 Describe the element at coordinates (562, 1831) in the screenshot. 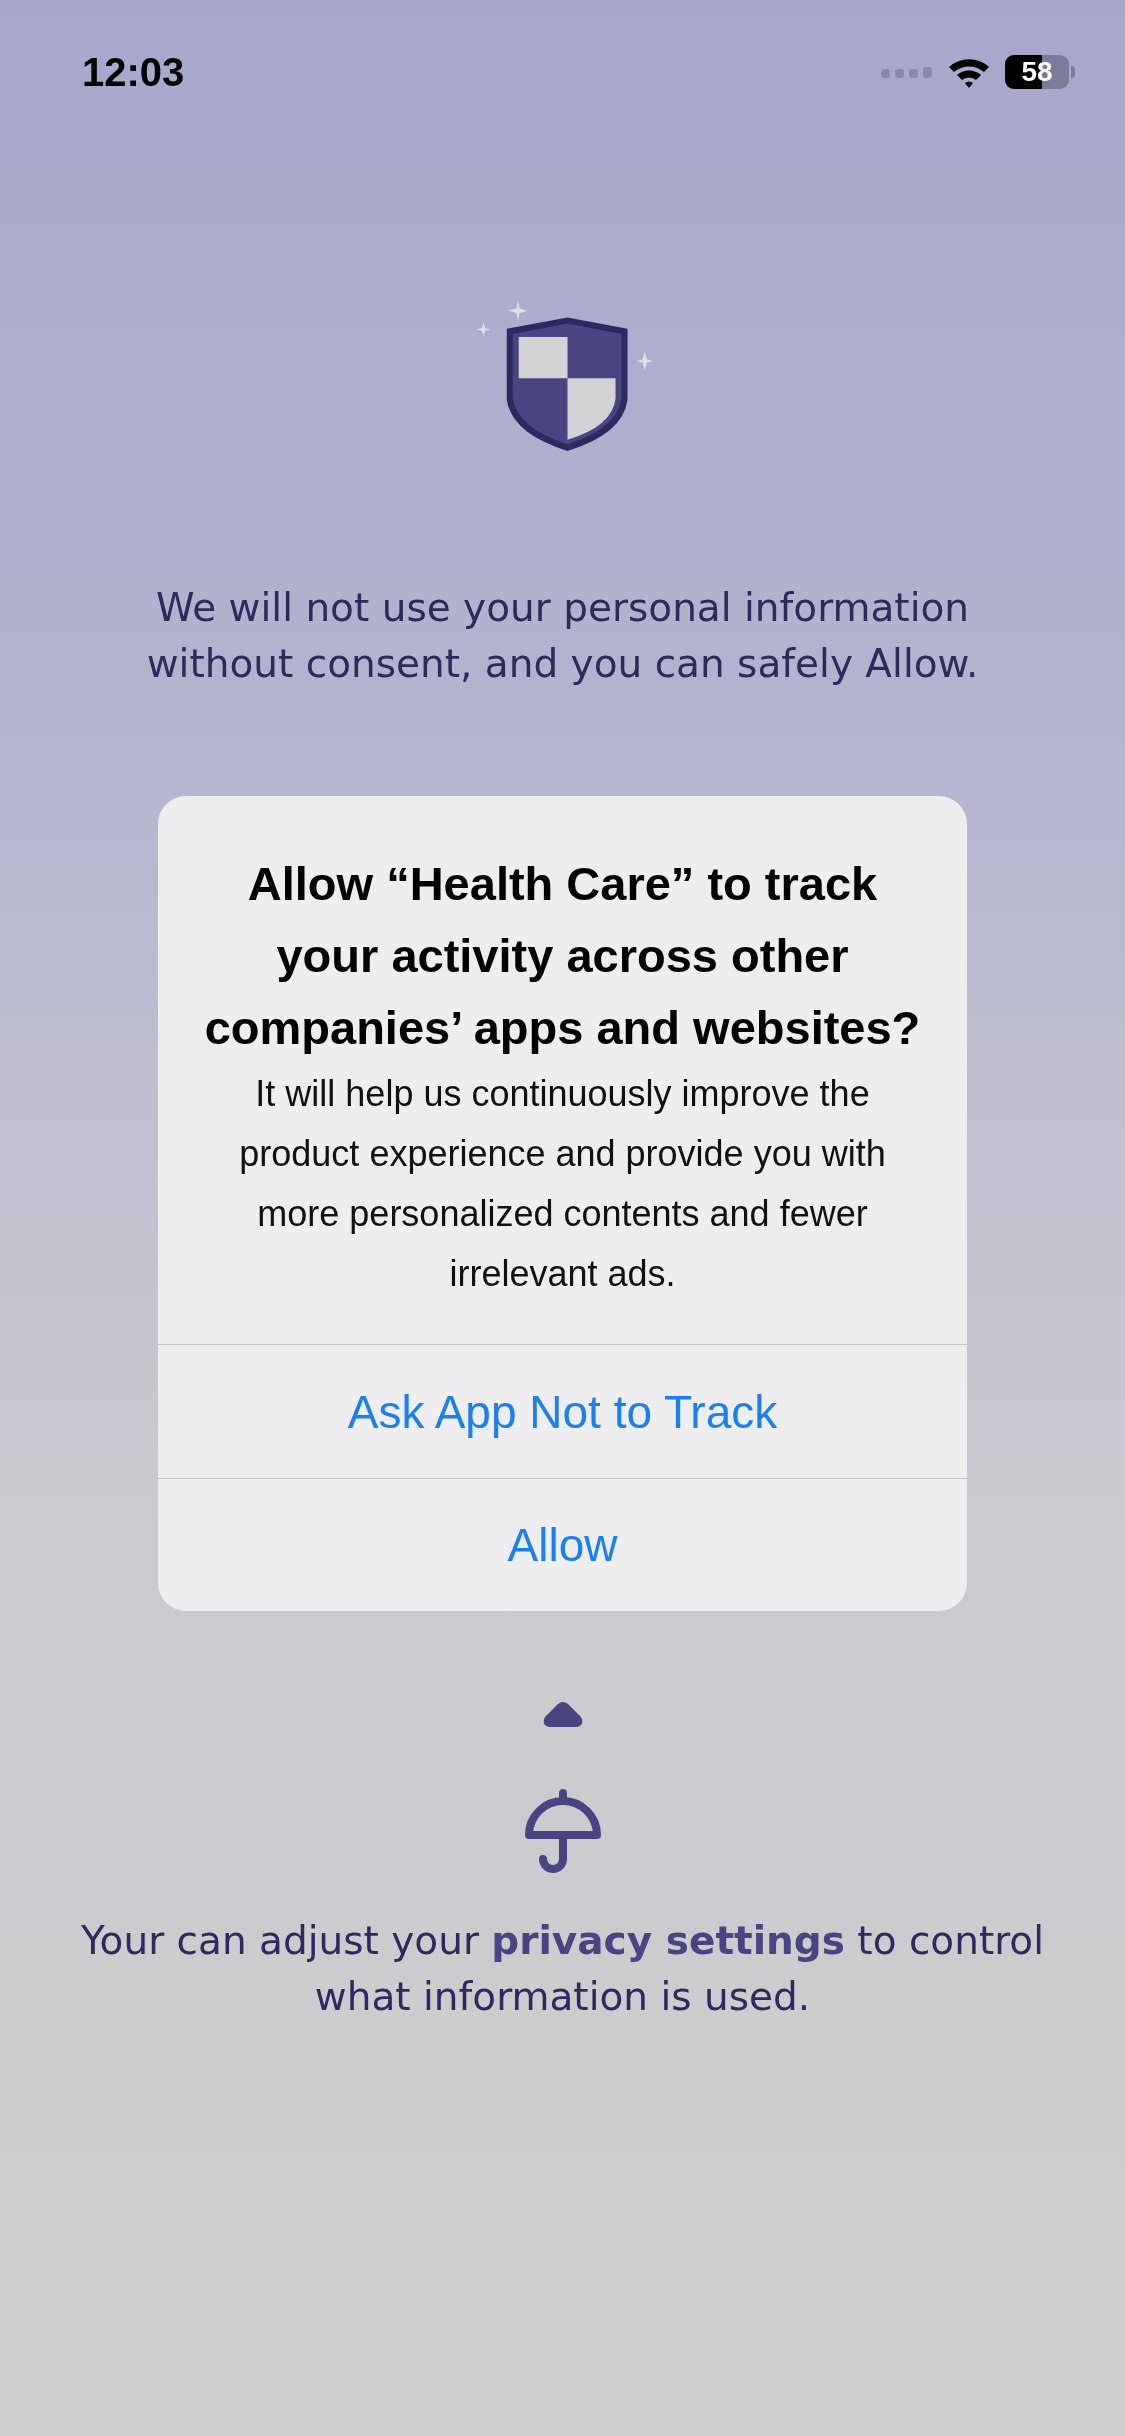

I see `umbrella-icon` at that location.